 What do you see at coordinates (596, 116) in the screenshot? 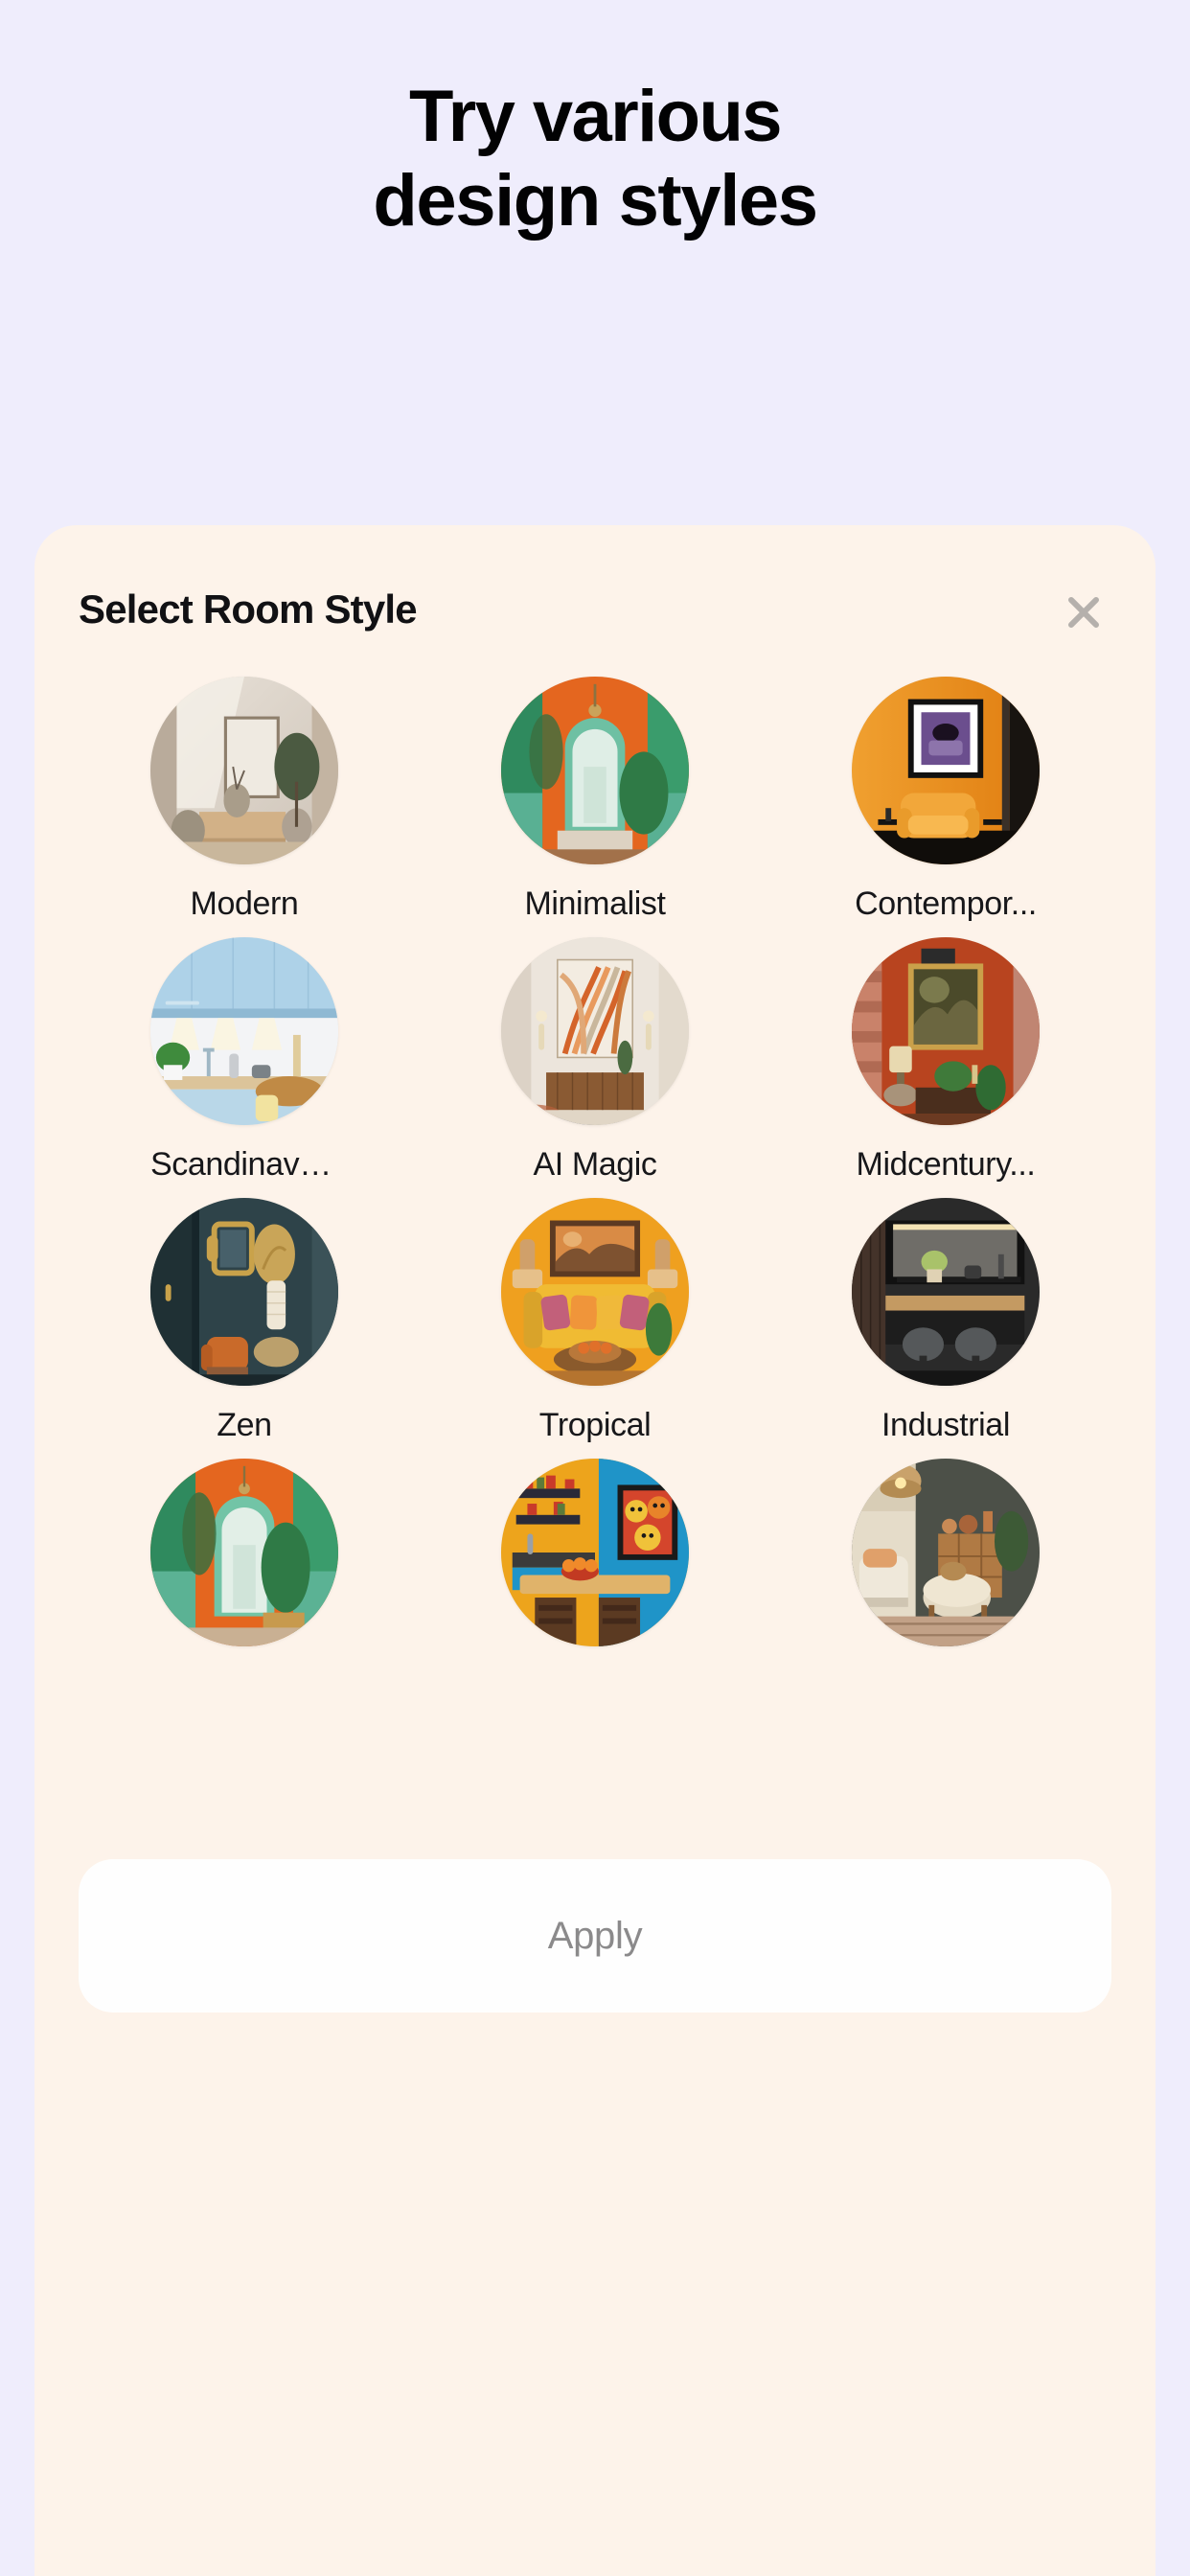
I see `headline-line-1: Try various` at bounding box center [596, 116].